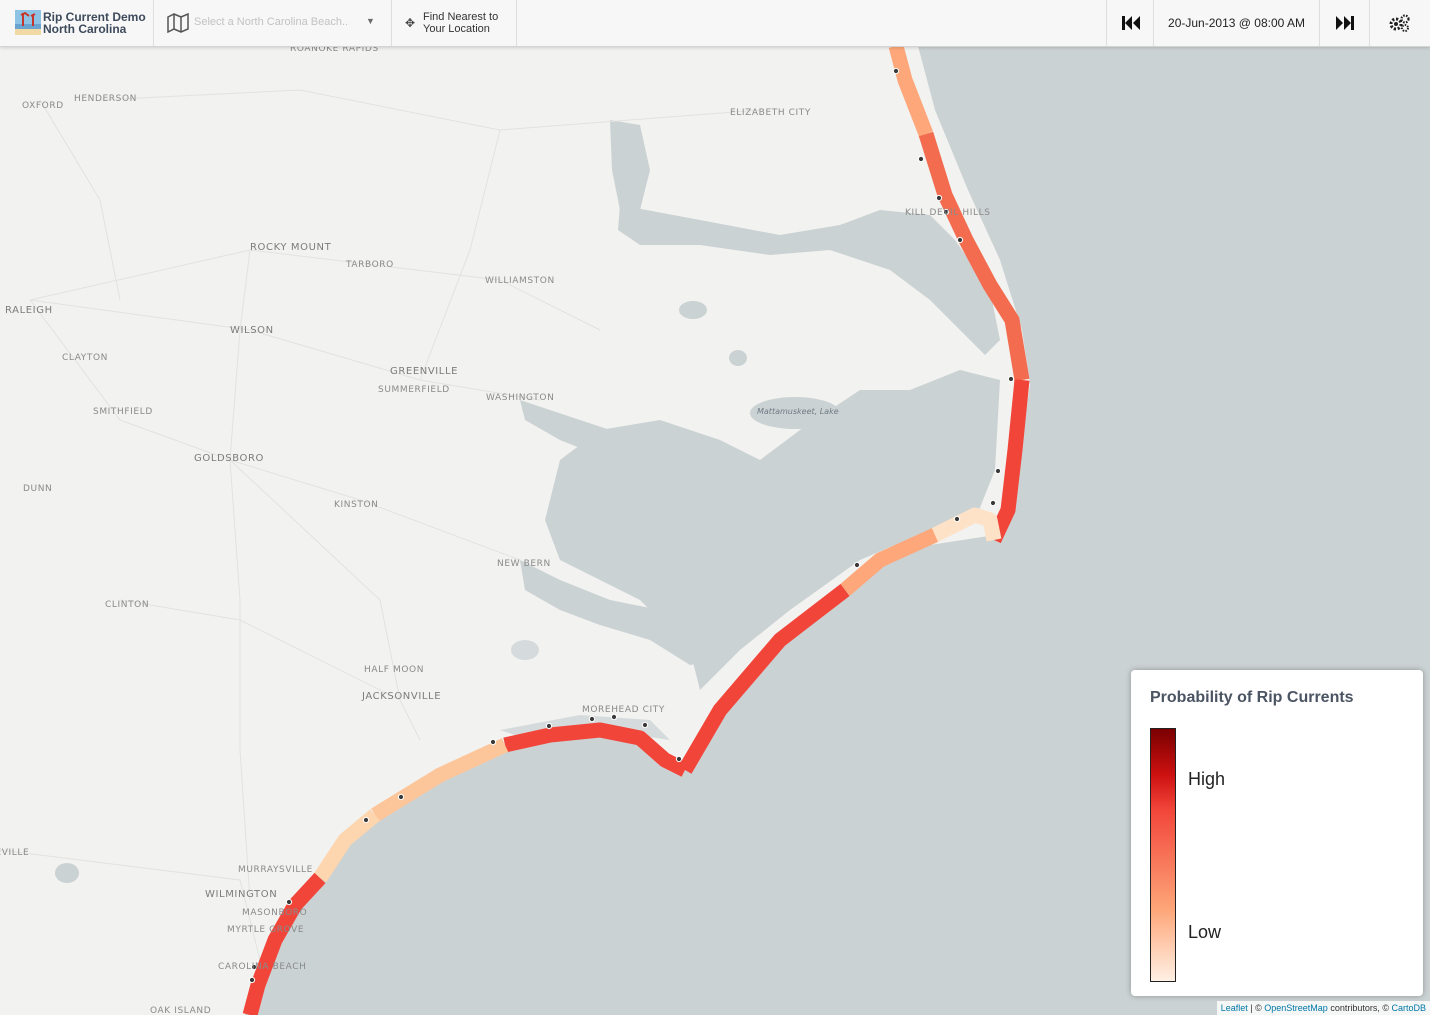 Image resolution: width=1430 pixels, height=1015 pixels. I want to click on settings-button, so click(1400, 23).